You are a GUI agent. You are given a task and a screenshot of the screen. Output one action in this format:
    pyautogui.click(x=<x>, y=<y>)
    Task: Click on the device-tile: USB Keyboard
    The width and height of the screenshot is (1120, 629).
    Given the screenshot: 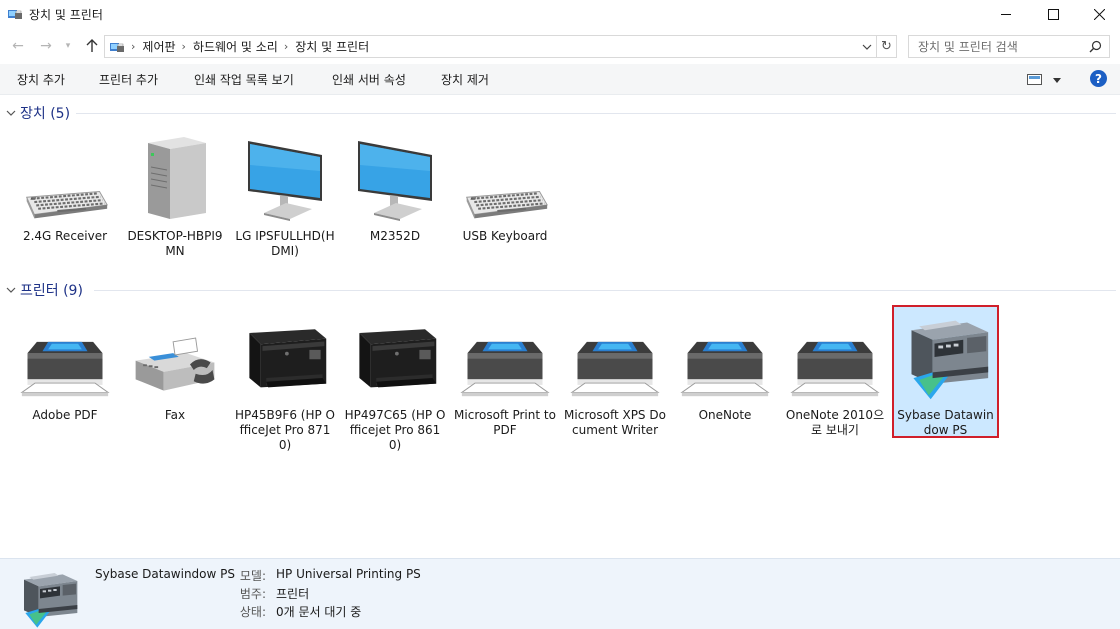 What is the action you would take?
    pyautogui.click(x=505, y=187)
    